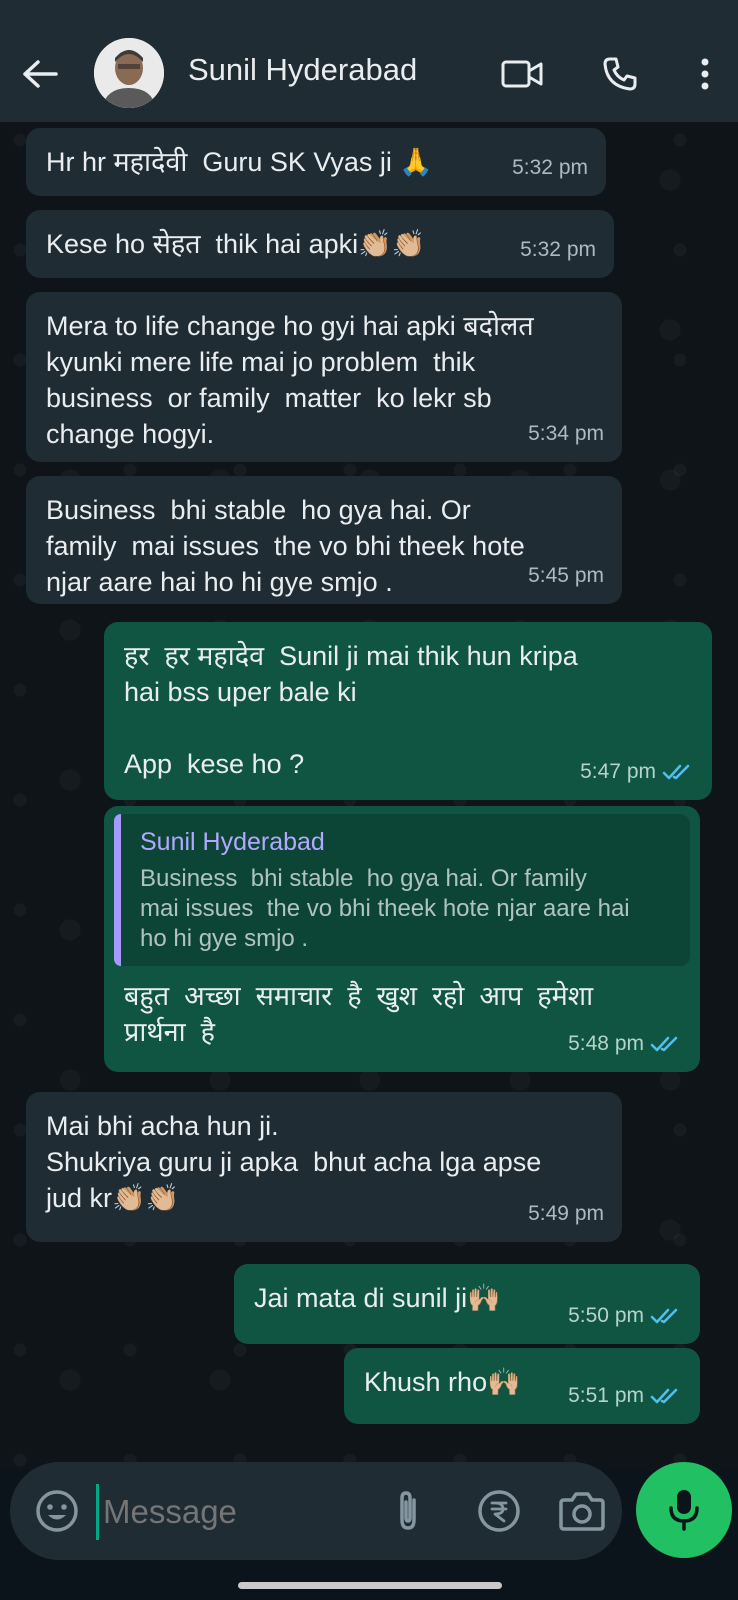  I want to click on microphone-button, so click(684, 1510).